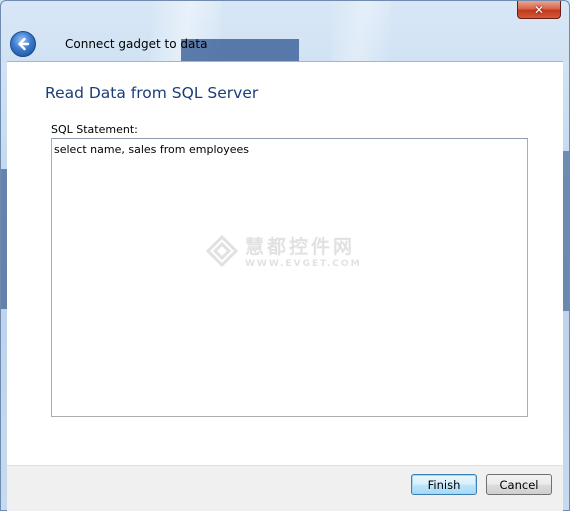  What do you see at coordinates (152, 93) in the screenshot?
I see `page-heading: Read Data from SQL Server` at bounding box center [152, 93].